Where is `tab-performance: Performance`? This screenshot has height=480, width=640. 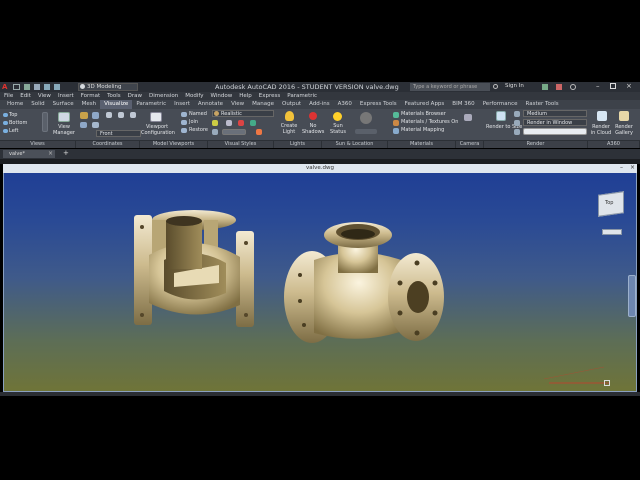
tab-performance: Performance is located at coordinates (500, 104).